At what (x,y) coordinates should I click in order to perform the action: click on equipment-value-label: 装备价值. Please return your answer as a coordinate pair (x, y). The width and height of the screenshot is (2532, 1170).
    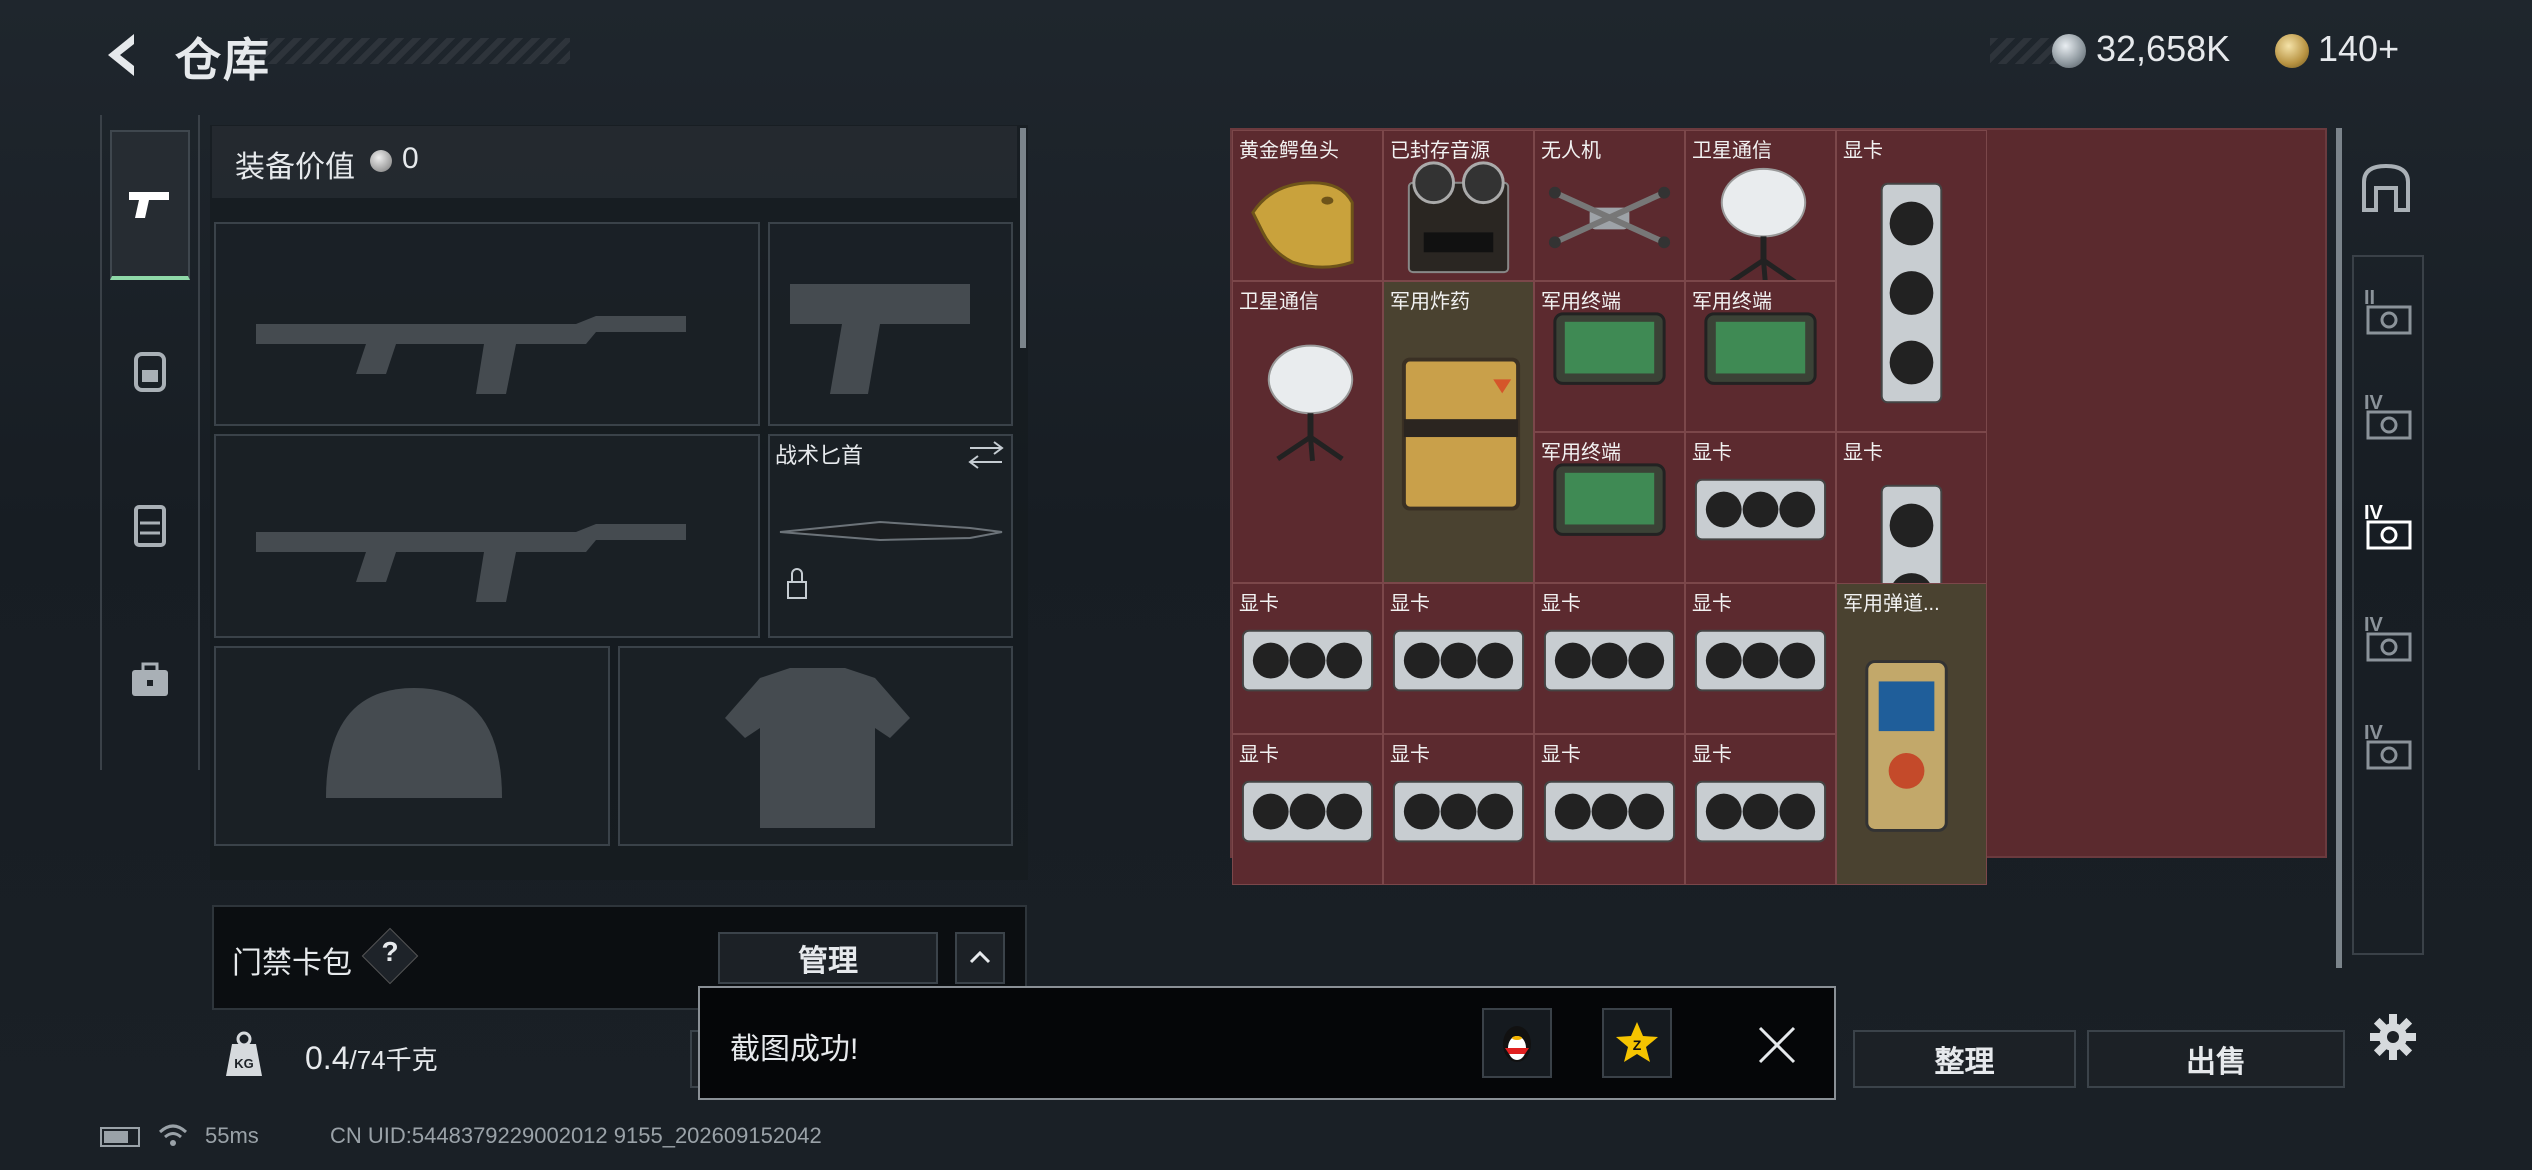
    Looking at the image, I should click on (295, 167).